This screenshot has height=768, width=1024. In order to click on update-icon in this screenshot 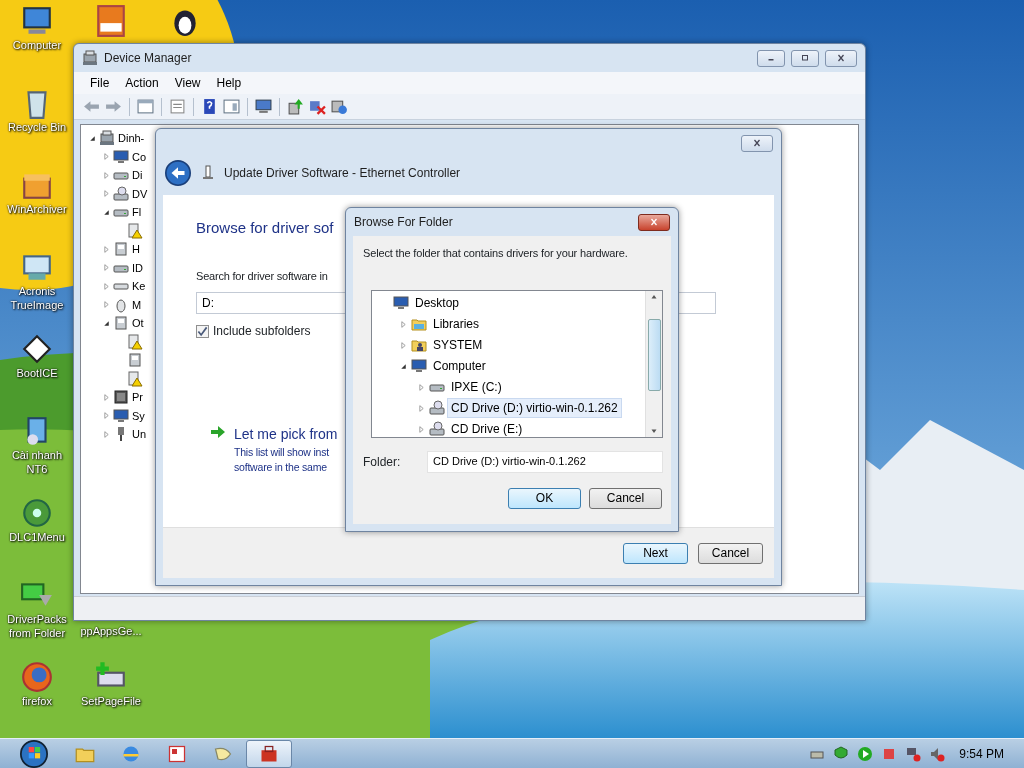, I will do `click(295, 106)`.